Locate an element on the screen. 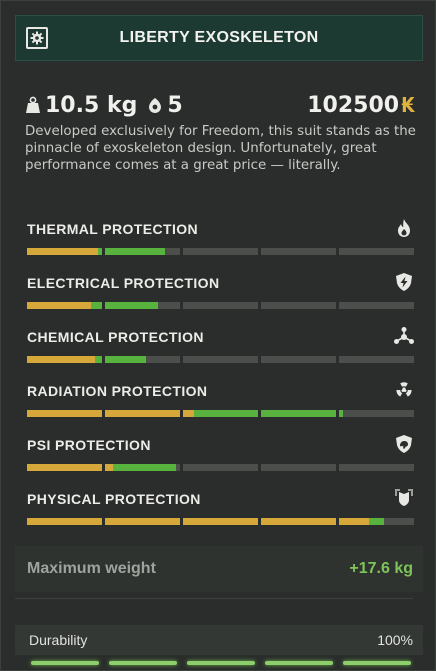  protection-label: THERMAL PROTECTION is located at coordinates (113, 229).